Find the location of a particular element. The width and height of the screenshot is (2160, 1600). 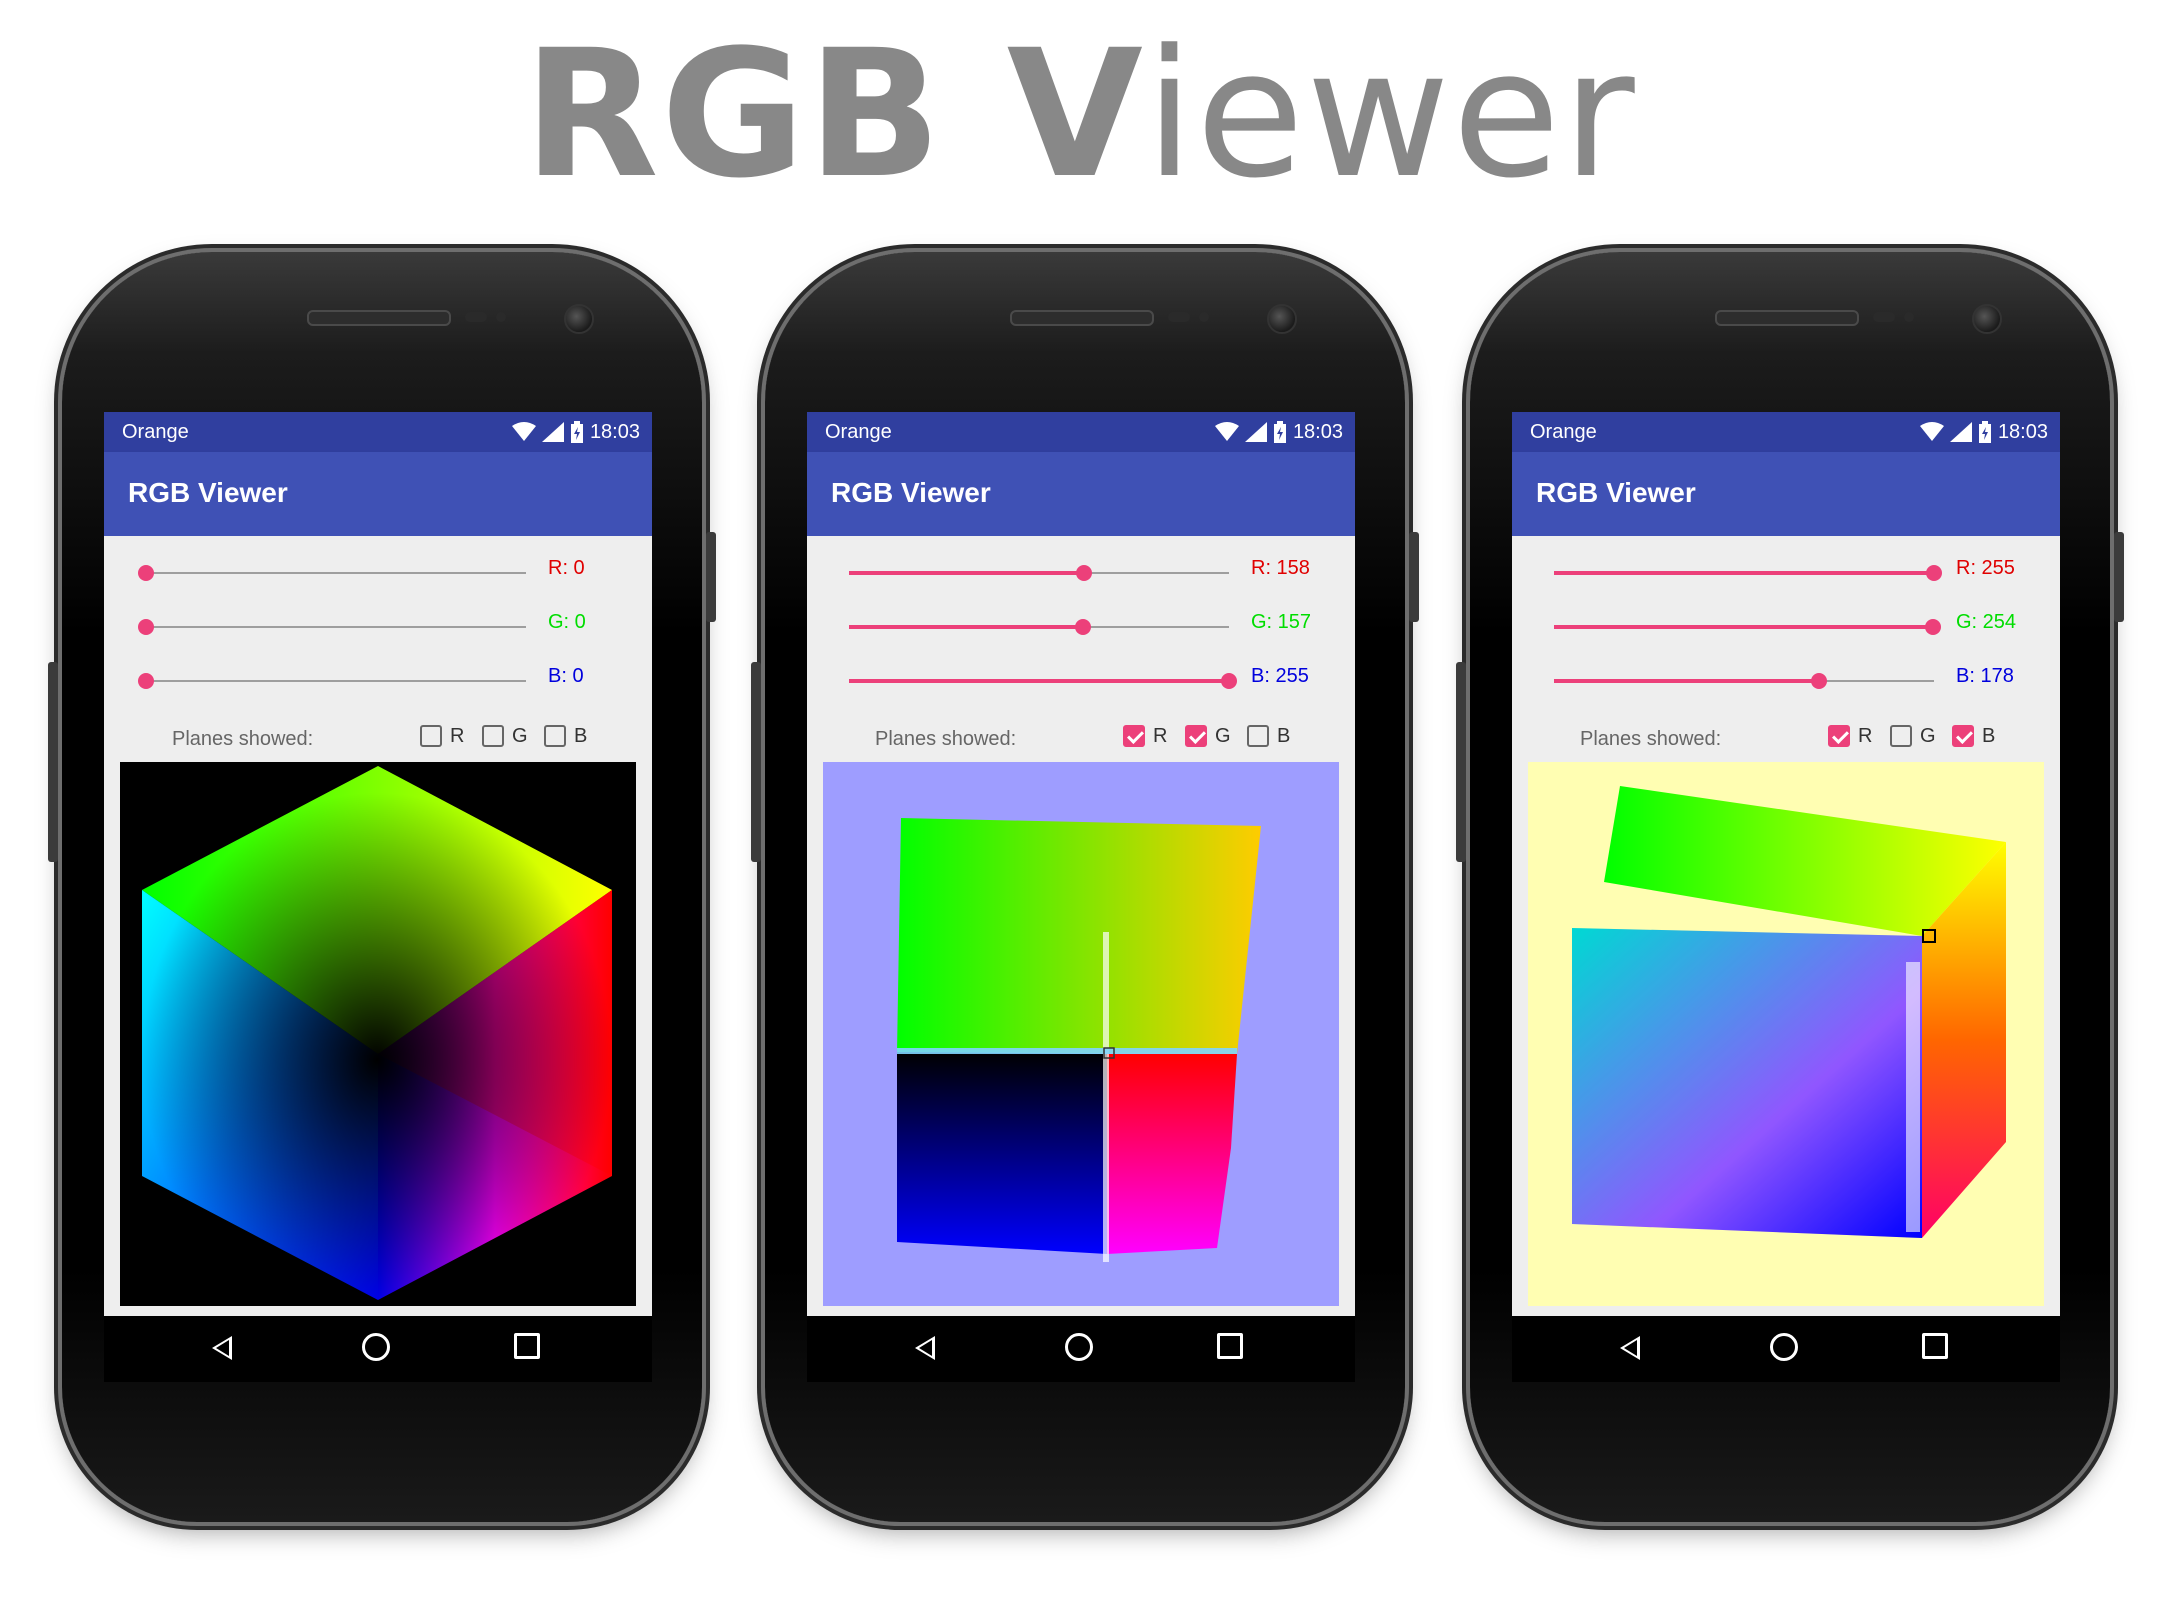

clock: 18:03 is located at coordinates (2022, 432).